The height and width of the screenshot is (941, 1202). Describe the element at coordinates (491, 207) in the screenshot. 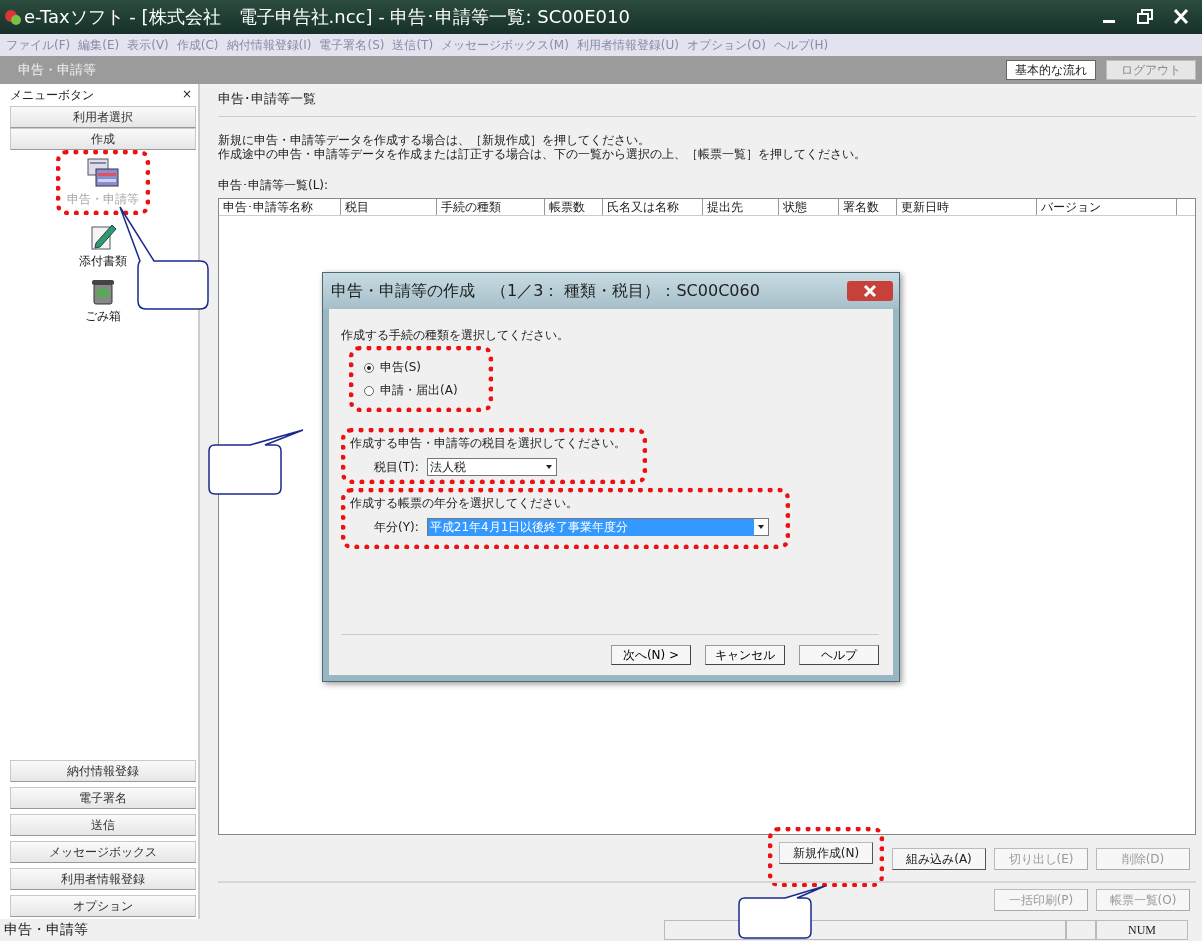

I see `column-header: 手続の種類` at that location.